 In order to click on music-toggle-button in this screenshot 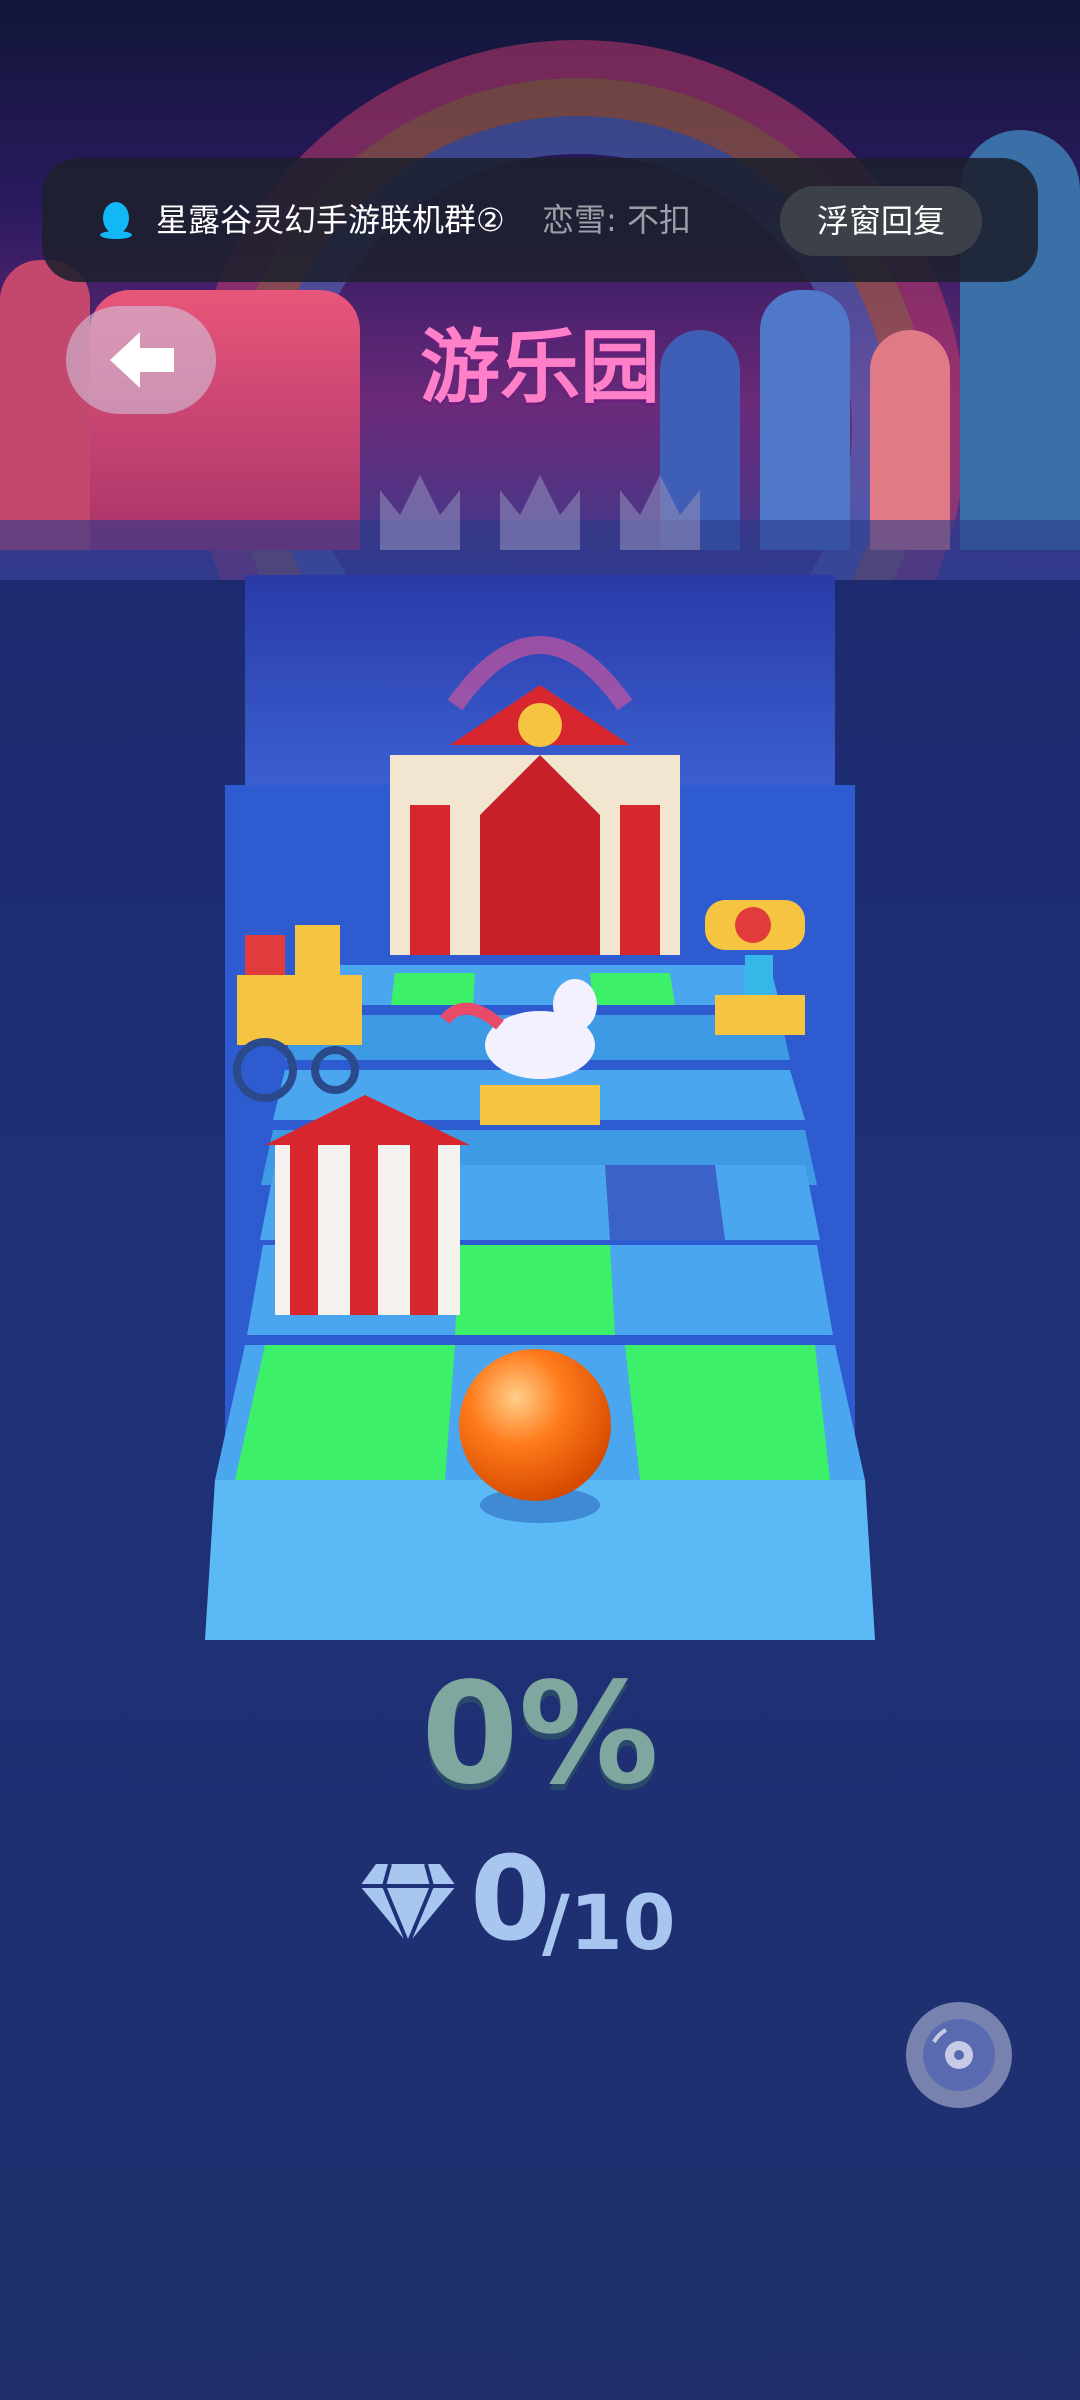, I will do `click(959, 2055)`.